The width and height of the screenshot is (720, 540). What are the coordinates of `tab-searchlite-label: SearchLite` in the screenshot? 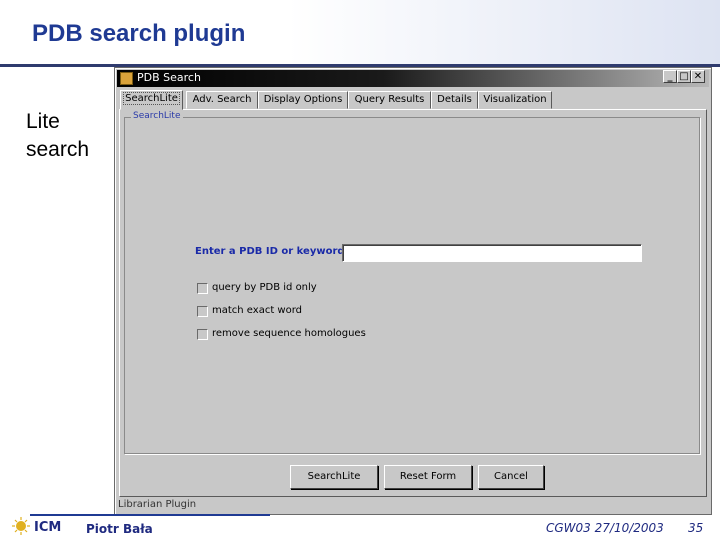 It's located at (151, 98).